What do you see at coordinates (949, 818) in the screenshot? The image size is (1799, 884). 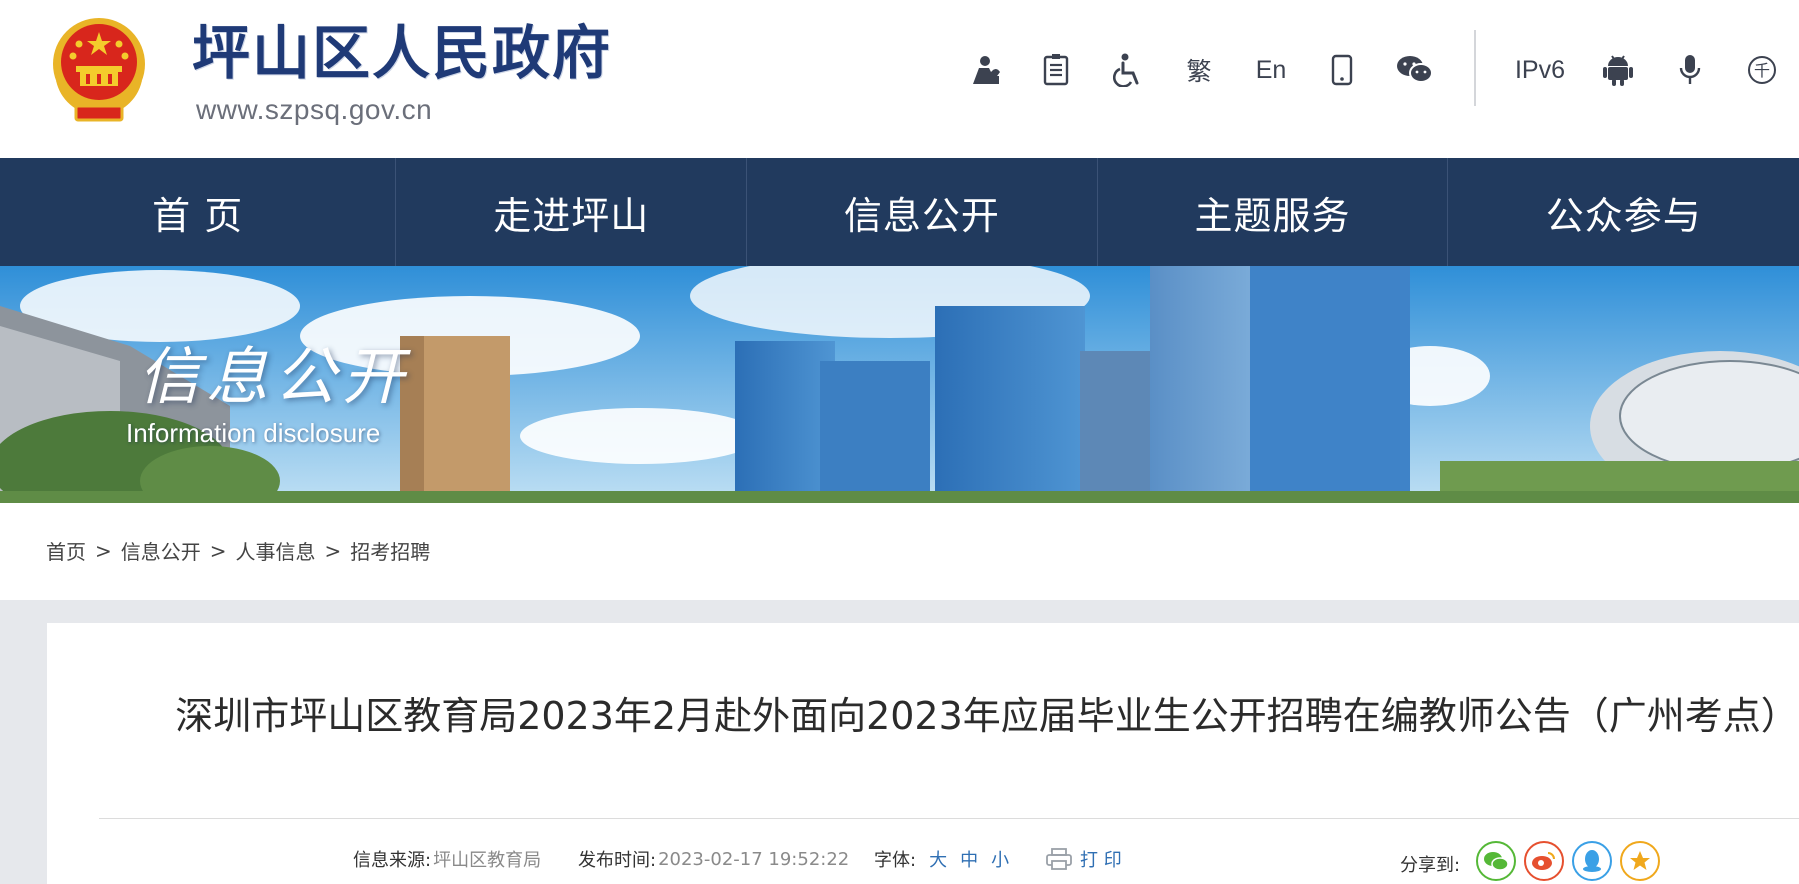 I see `title-divider` at bounding box center [949, 818].